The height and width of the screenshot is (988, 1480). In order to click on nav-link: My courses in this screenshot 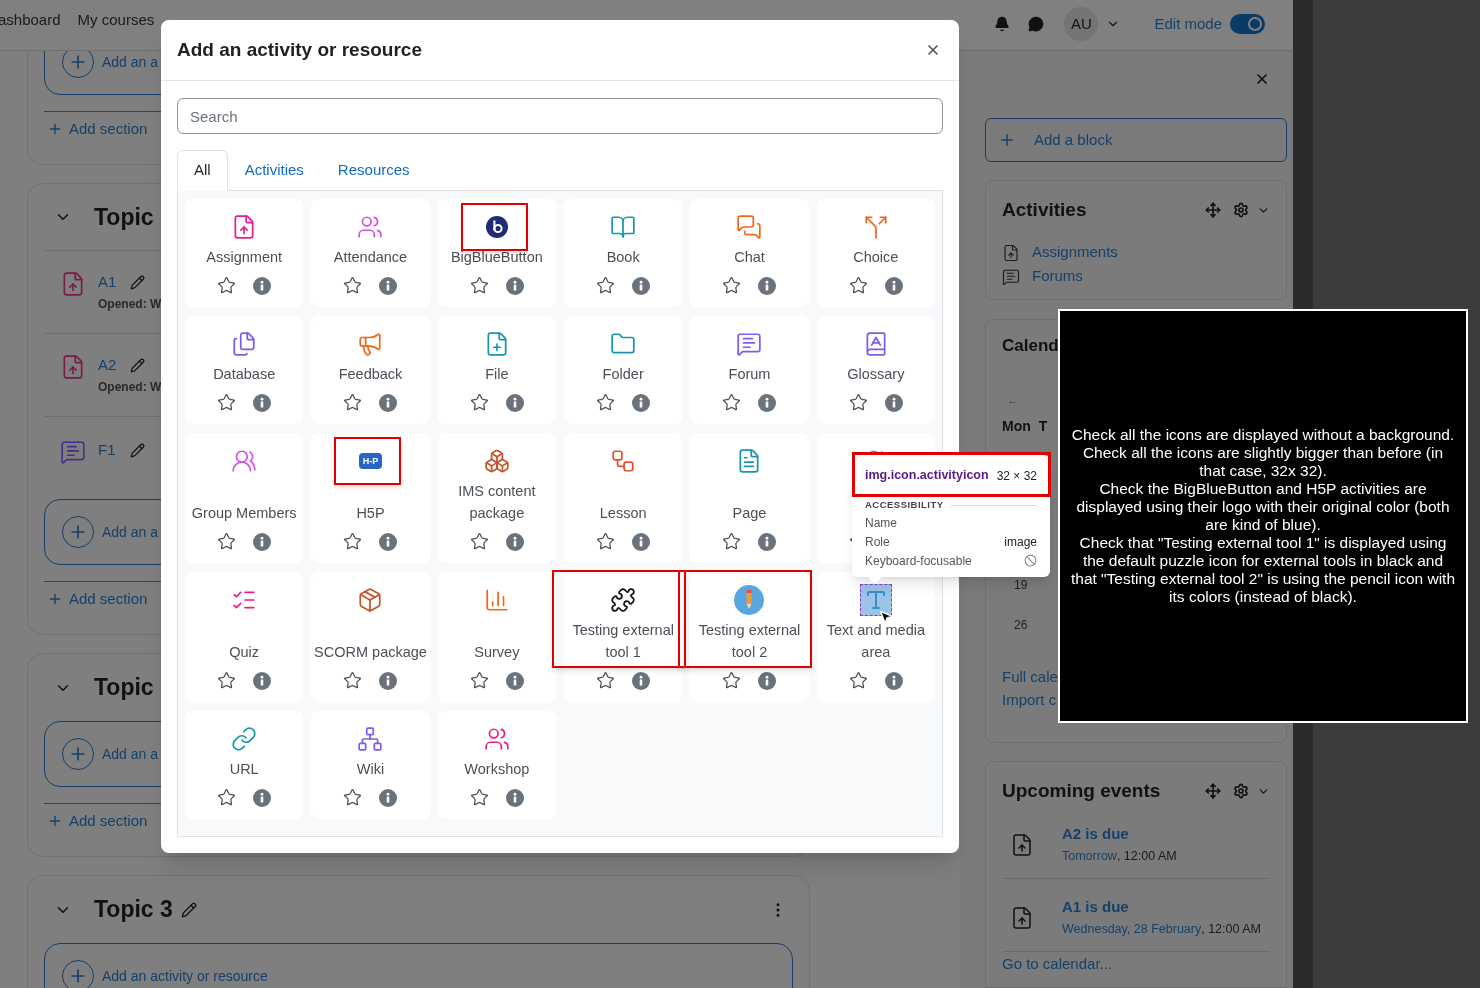, I will do `click(116, 20)`.